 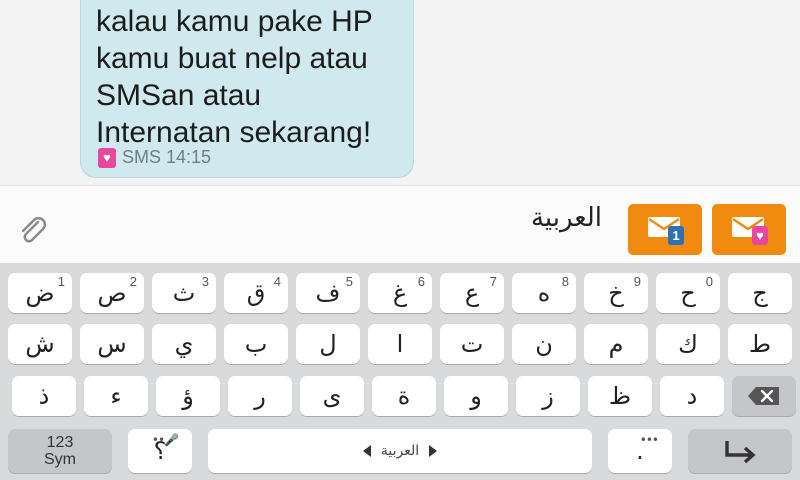 What do you see at coordinates (107, 157) in the screenshot?
I see `sim-heart-icon: ♥` at bounding box center [107, 157].